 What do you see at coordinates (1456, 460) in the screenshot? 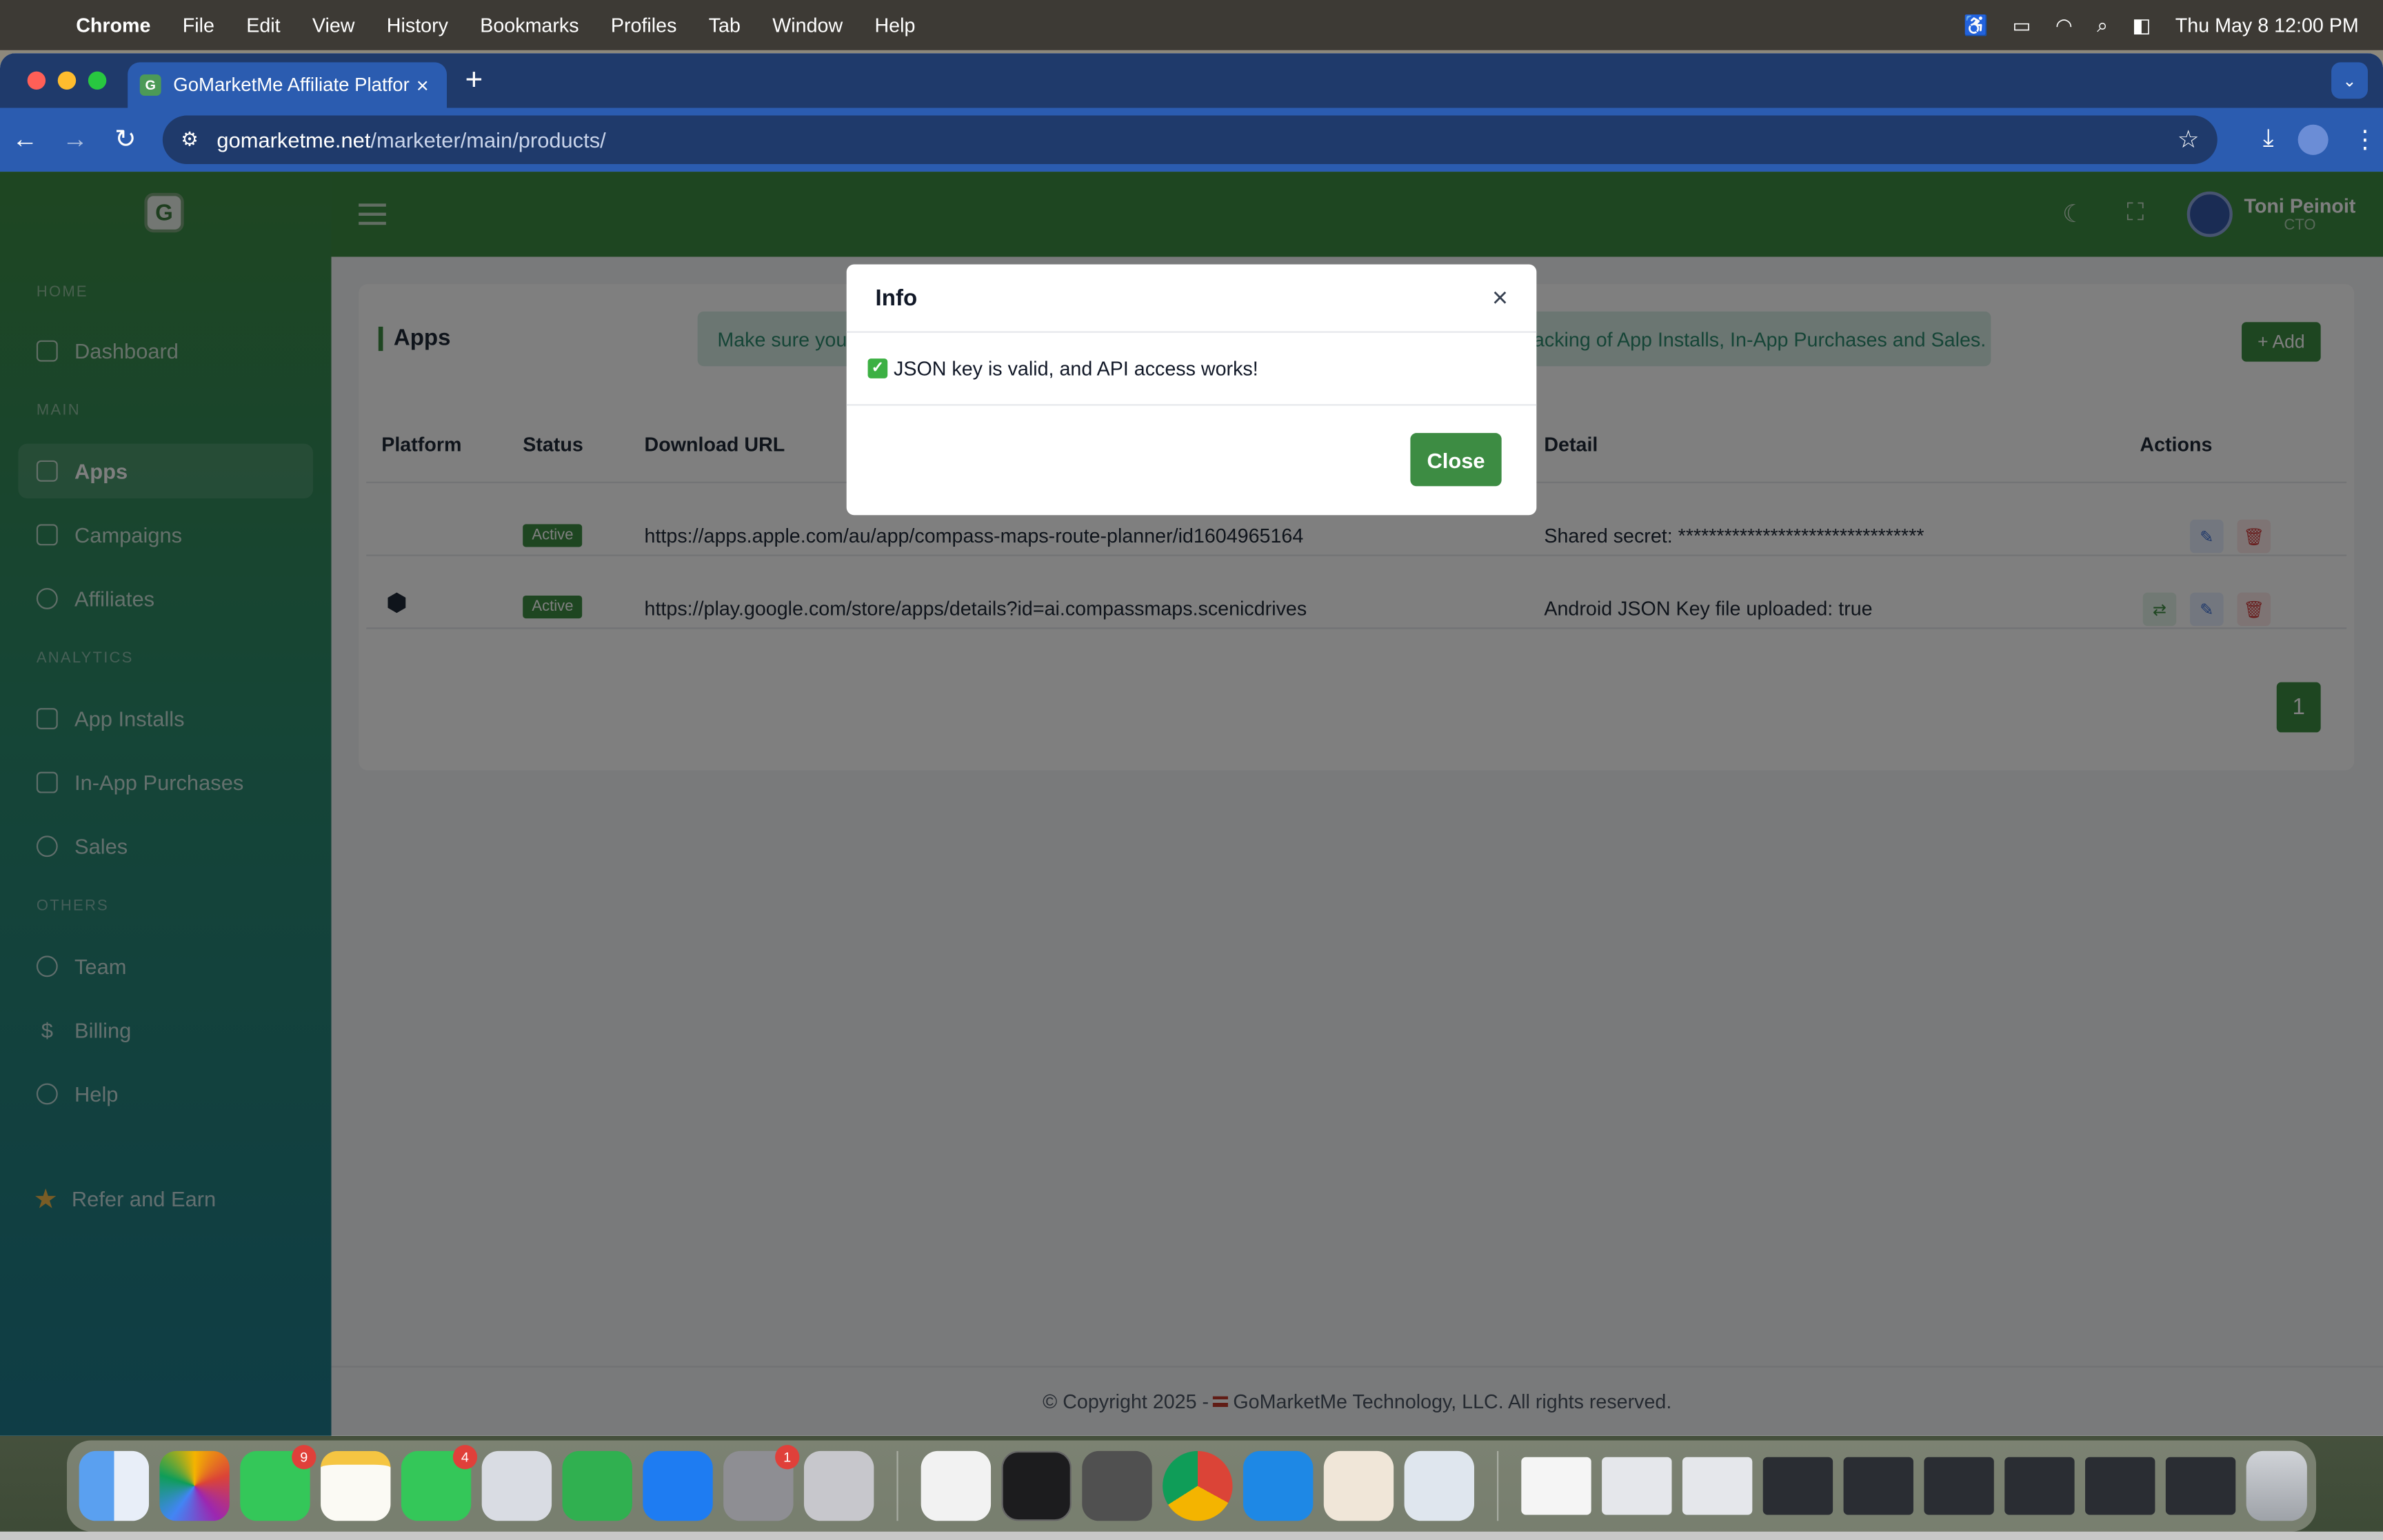
I see `close-button: Close` at bounding box center [1456, 460].